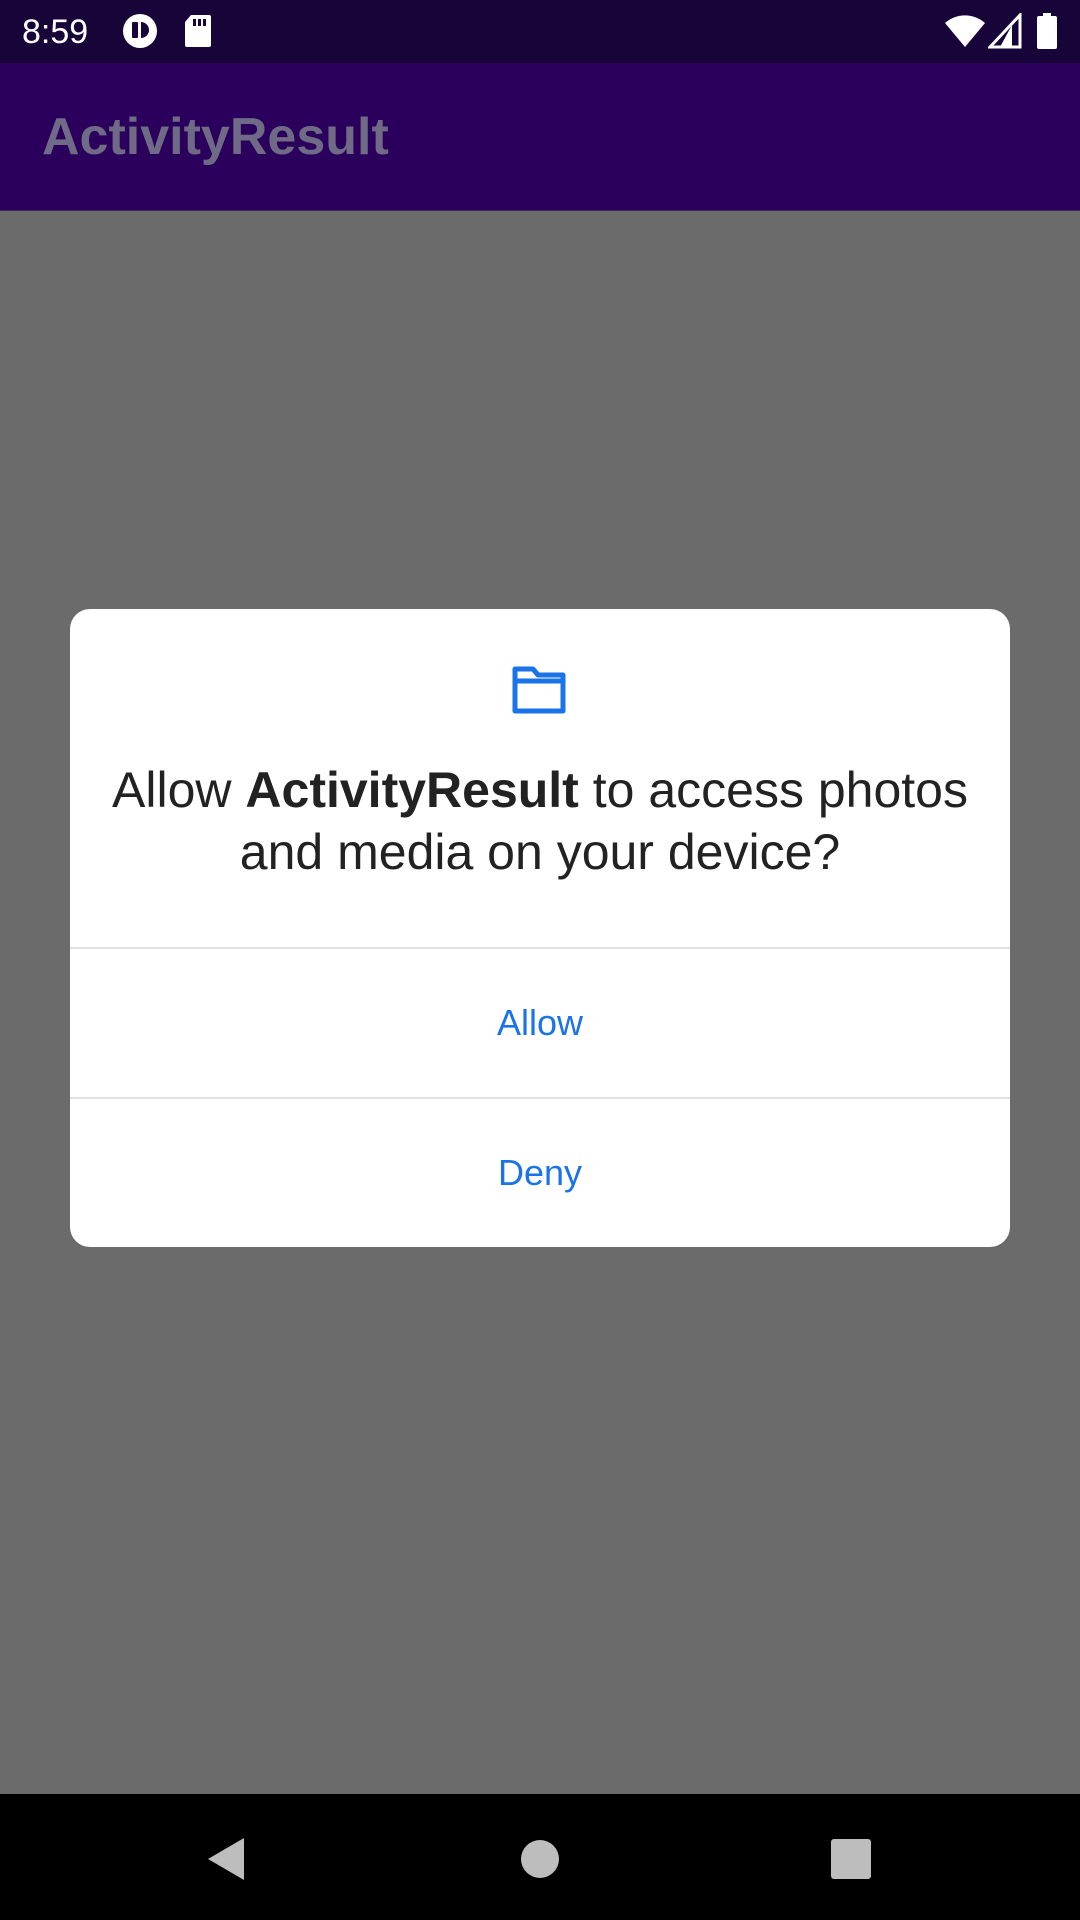  What do you see at coordinates (412, 790) in the screenshot?
I see `message-app-name: ActivityResult` at bounding box center [412, 790].